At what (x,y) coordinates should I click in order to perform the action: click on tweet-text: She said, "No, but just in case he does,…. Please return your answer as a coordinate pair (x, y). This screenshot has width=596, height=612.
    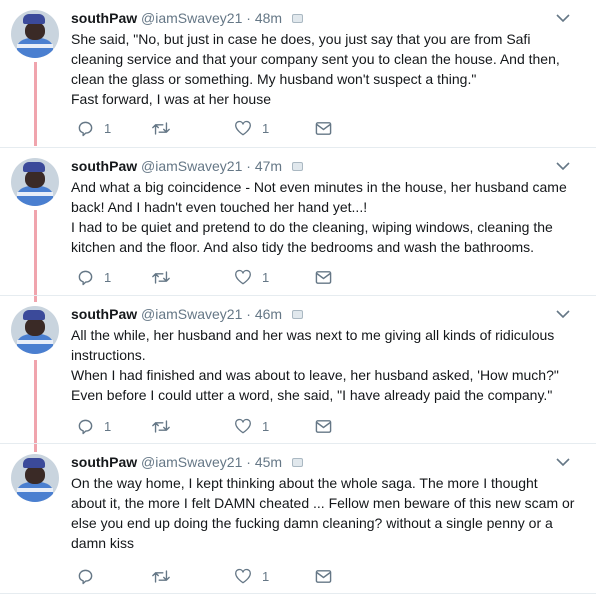
    Looking at the image, I should click on (327, 69).